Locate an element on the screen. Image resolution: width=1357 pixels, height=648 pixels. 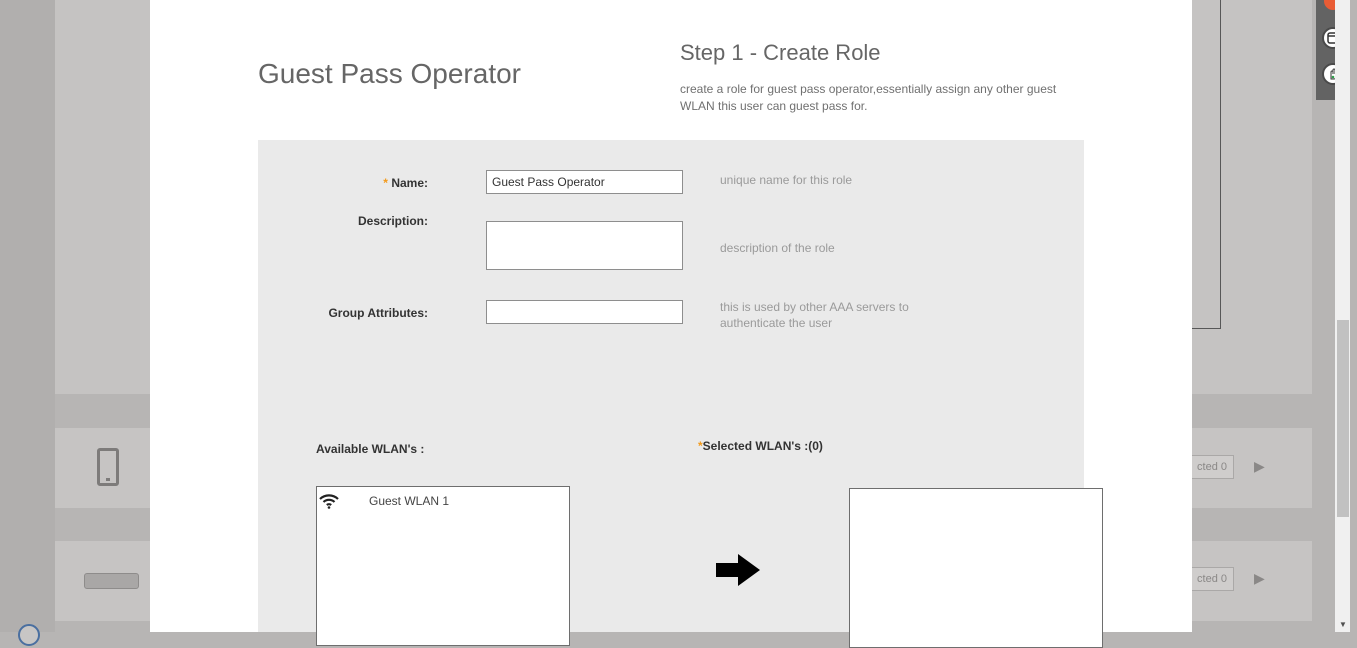
phone-icon is located at coordinates (108, 467).